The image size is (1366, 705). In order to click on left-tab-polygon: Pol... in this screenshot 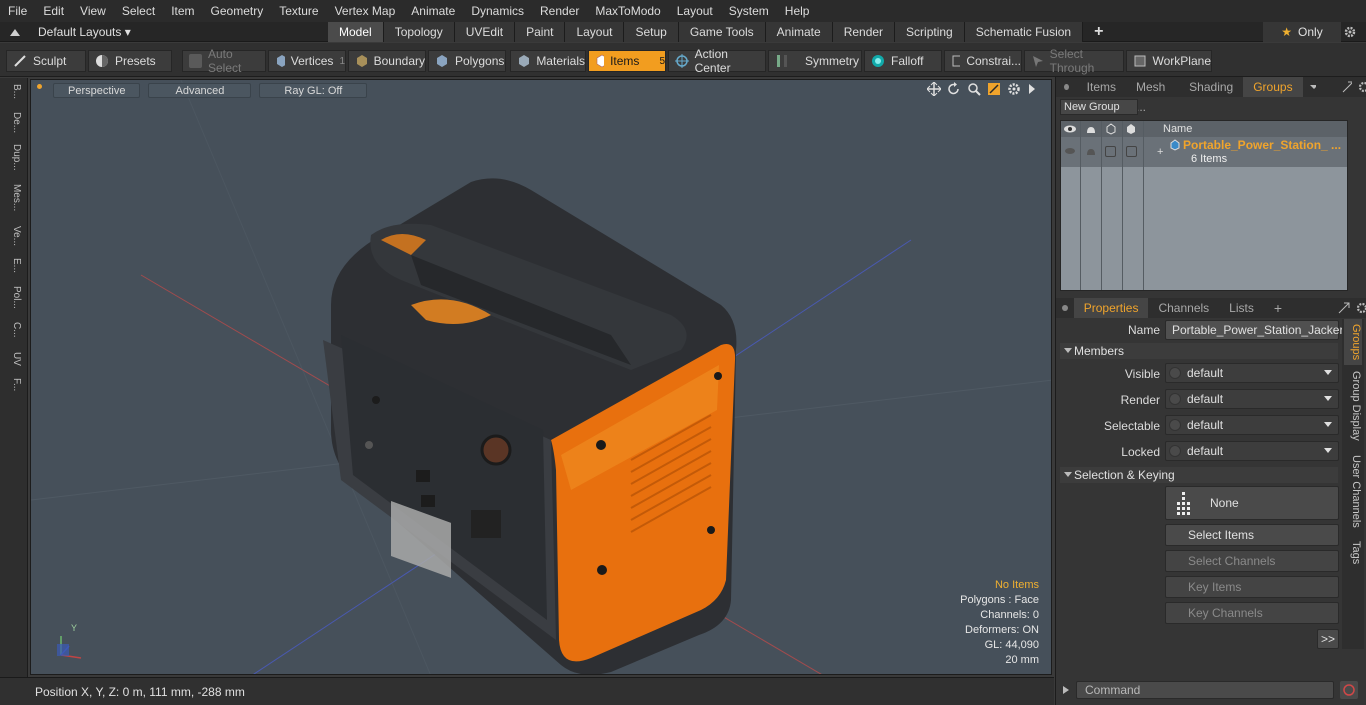, I will do `click(13, 297)`.